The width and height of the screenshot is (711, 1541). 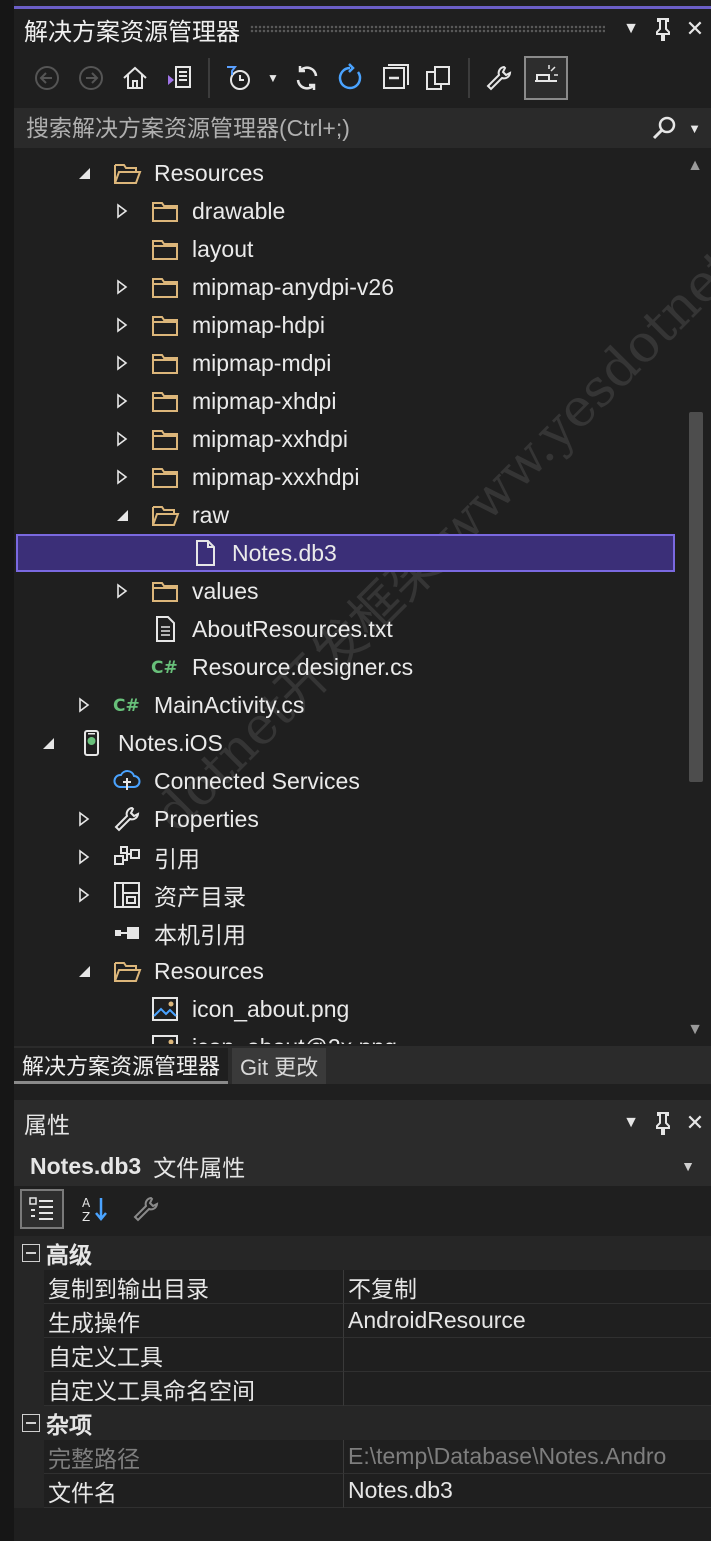 I want to click on preview-selected-items-icon, so click(x=546, y=78).